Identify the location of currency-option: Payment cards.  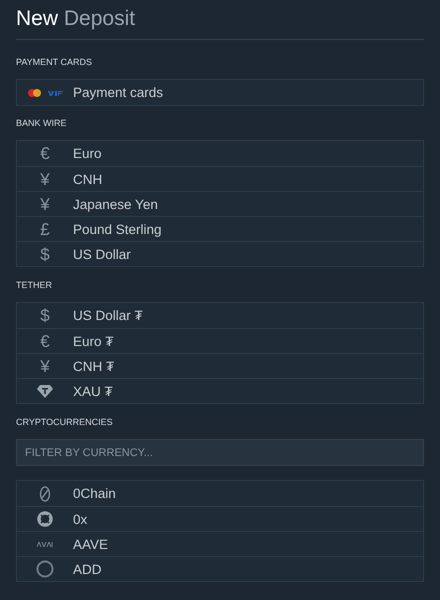
(220, 92).